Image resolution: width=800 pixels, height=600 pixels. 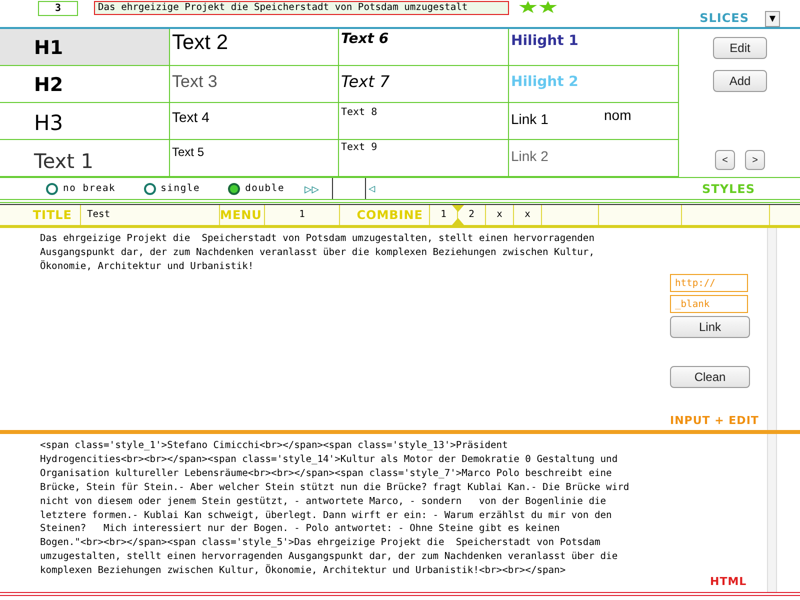 I want to click on forward-icon: ▷▷, so click(x=318, y=189).